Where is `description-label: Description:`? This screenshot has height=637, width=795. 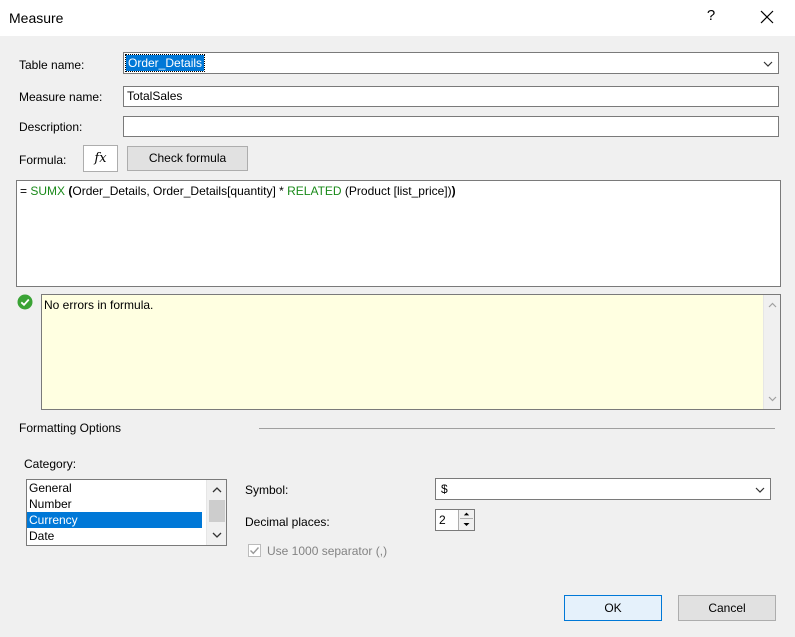 description-label: Description: is located at coordinates (51, 127).